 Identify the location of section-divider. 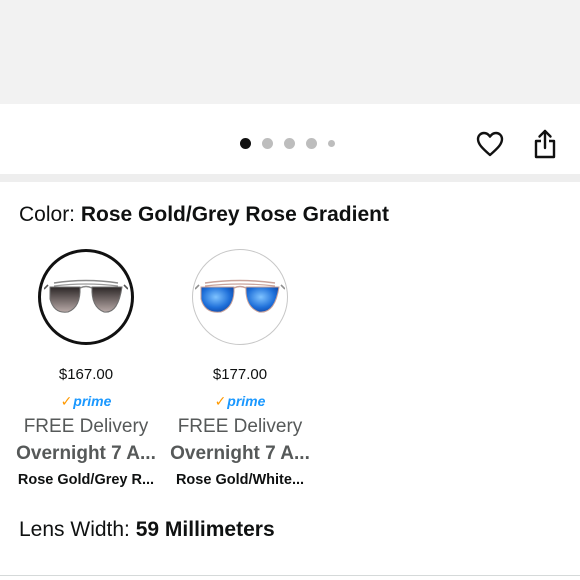
(290, 178).